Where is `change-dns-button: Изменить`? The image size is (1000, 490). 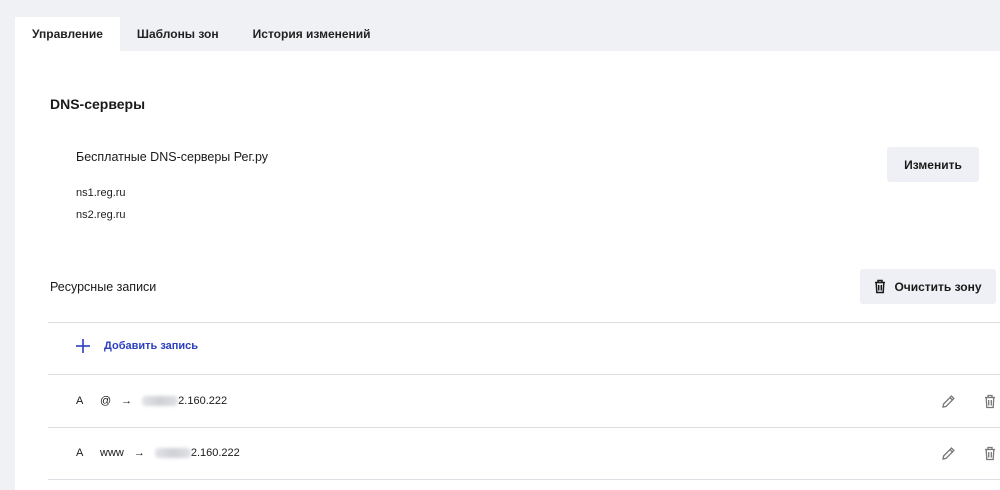 change-dns-button: Изменить is located at coordinates (933, 164).